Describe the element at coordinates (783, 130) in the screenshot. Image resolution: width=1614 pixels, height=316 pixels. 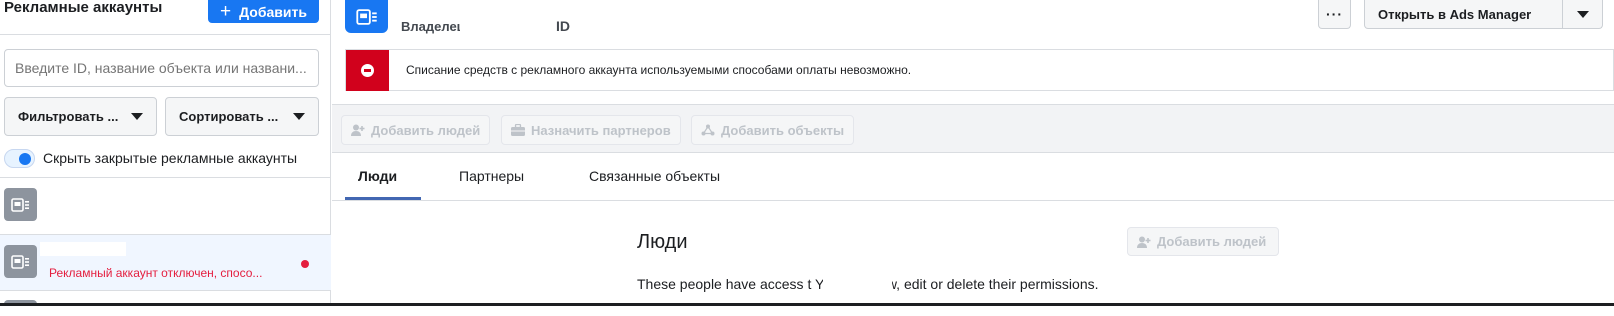
I see `add-objects-label: Добавить объекты` at that location.